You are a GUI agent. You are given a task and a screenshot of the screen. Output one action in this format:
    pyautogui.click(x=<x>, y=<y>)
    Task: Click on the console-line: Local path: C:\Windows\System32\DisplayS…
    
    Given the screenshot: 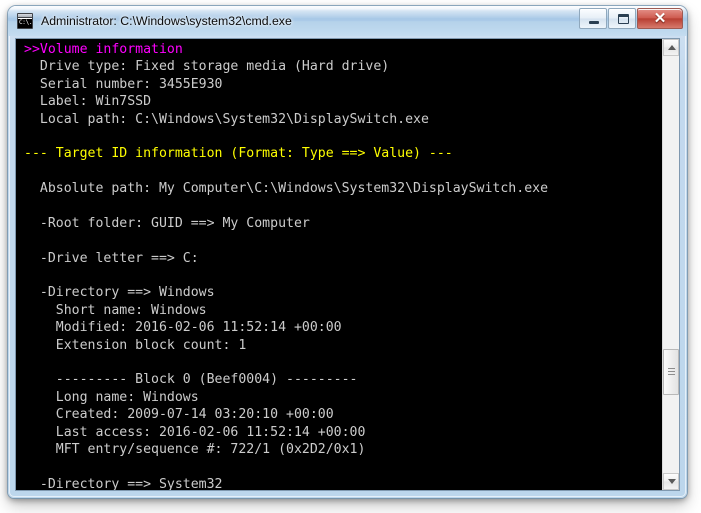 What is the action you would take?
    pyautogui.click(x=226, y=119)
    